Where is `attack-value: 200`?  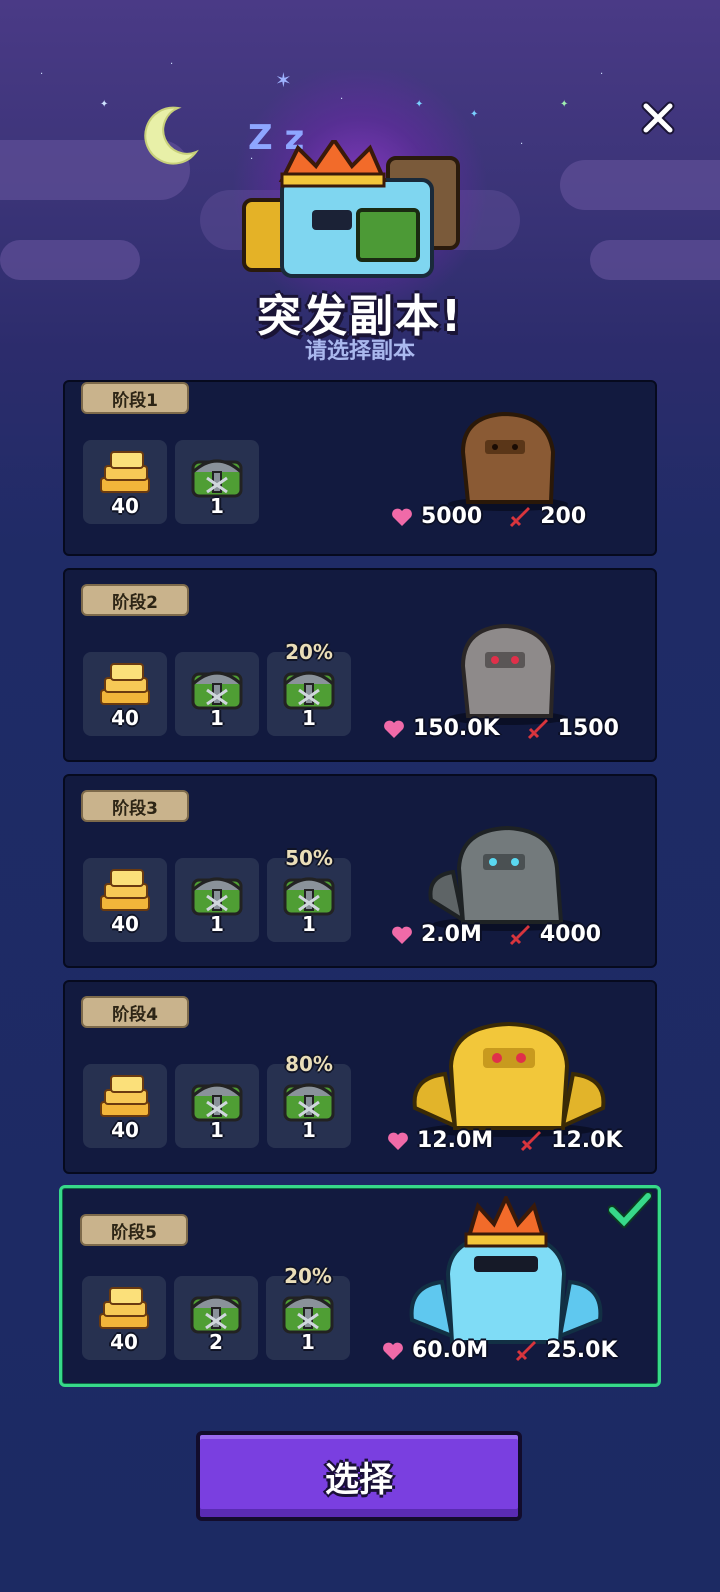 attack-value: 200 is located at coordinates (563, 516).